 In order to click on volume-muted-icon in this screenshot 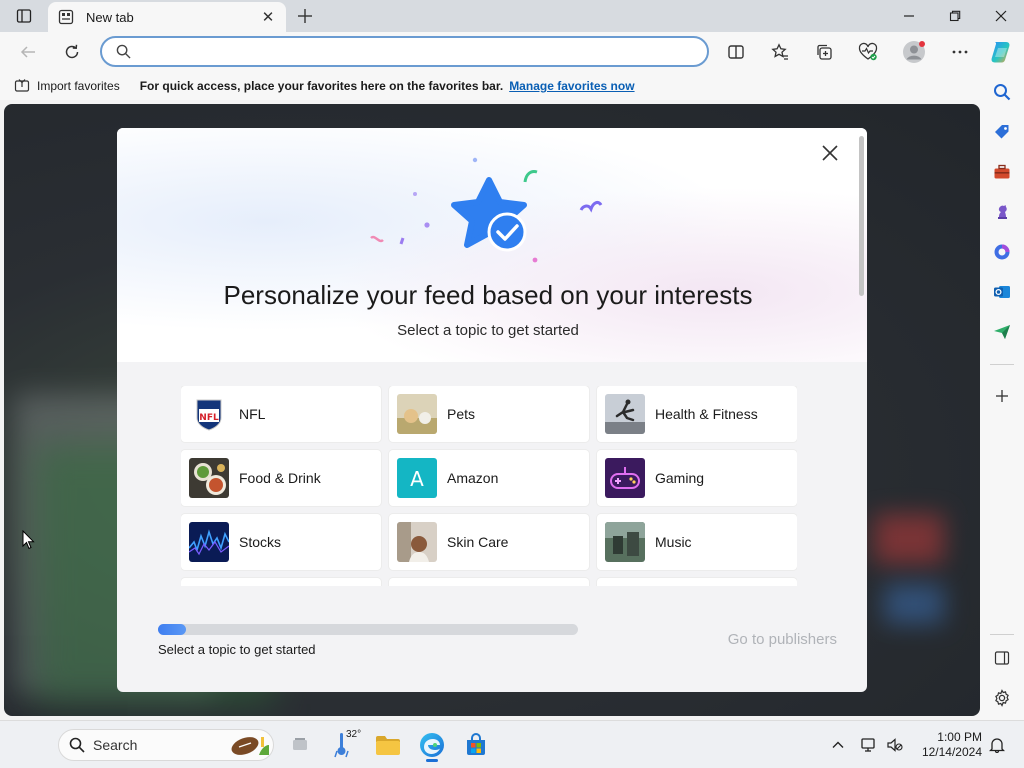, I will do `click(895, 745)`.